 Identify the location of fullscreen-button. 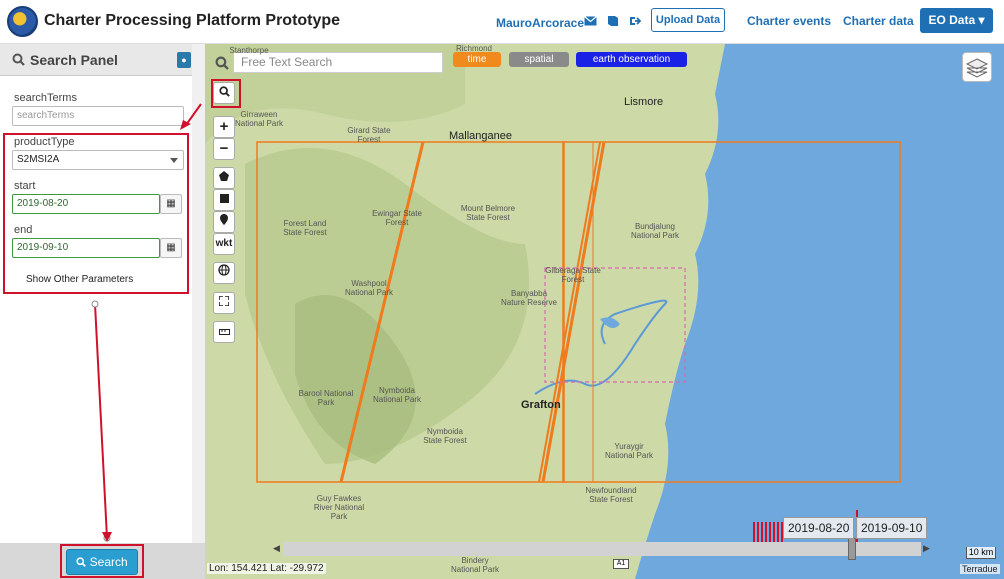
(224, 303).